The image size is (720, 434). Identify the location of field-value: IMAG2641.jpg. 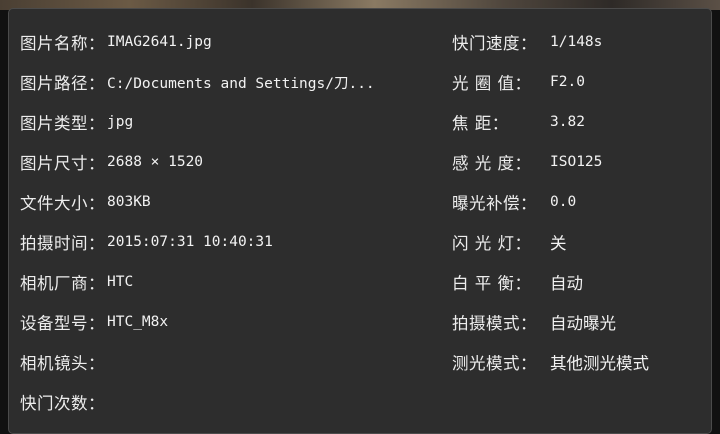
(159, 42).